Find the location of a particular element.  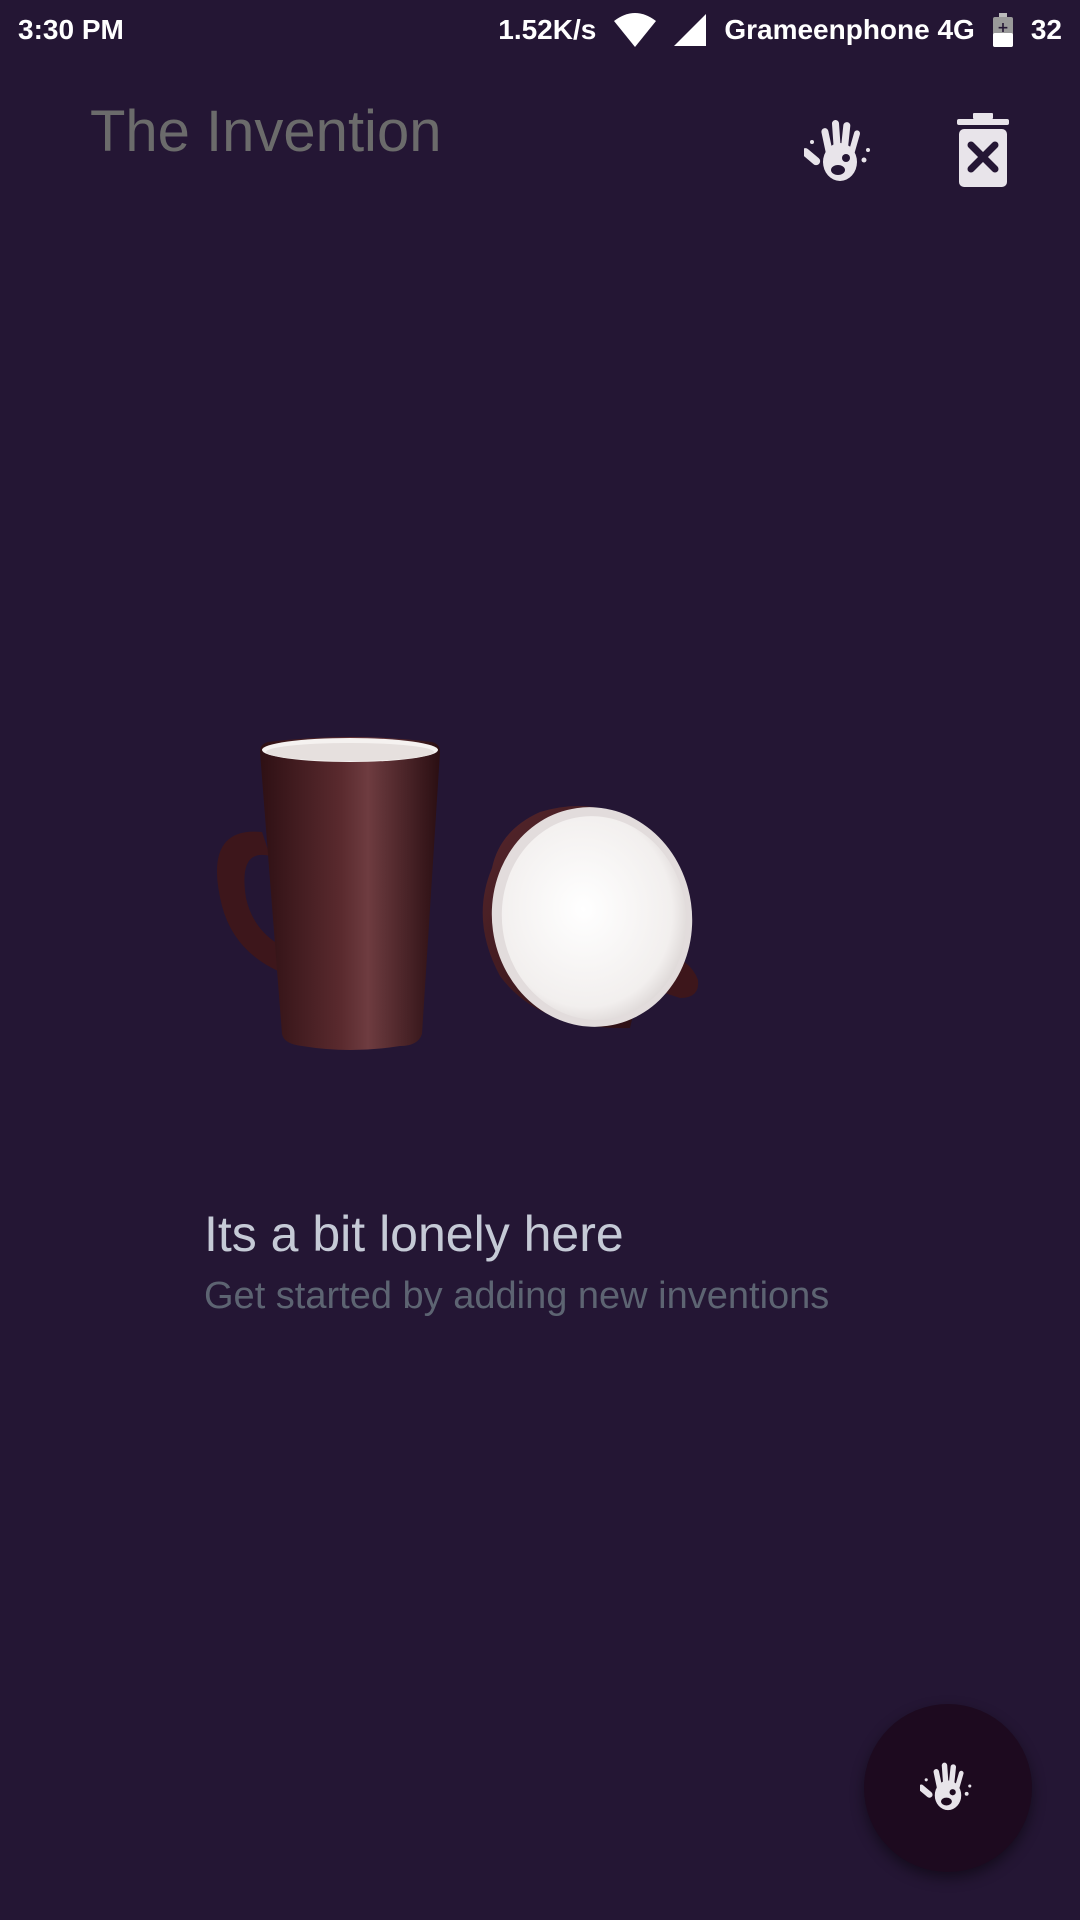

delete-all-button is located at coordinates (983, 152).